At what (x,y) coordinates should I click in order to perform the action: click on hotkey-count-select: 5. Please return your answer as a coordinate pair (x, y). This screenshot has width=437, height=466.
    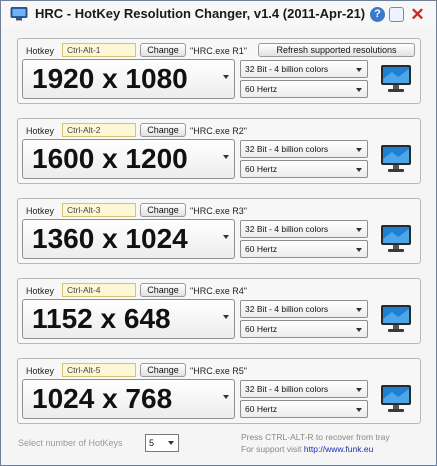
    Looking at the image, I should click on (162, 443).